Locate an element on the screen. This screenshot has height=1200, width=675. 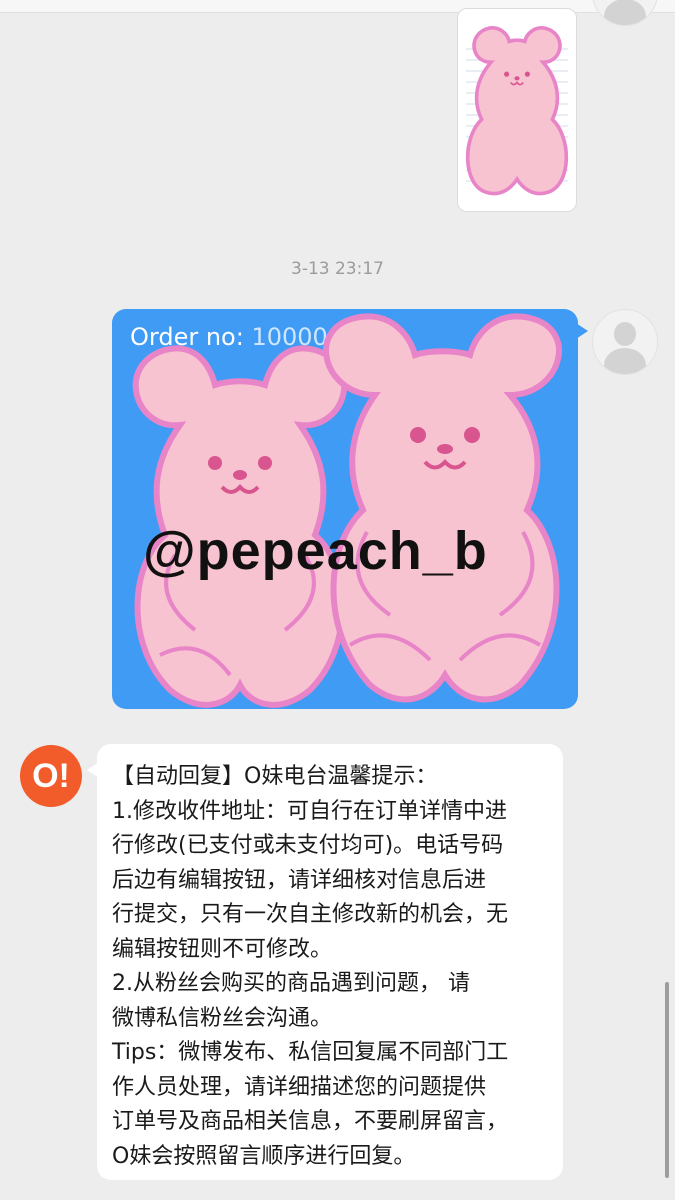
message-line: 编辑按钮则不可修改。 is located at coordinates (222, 949).